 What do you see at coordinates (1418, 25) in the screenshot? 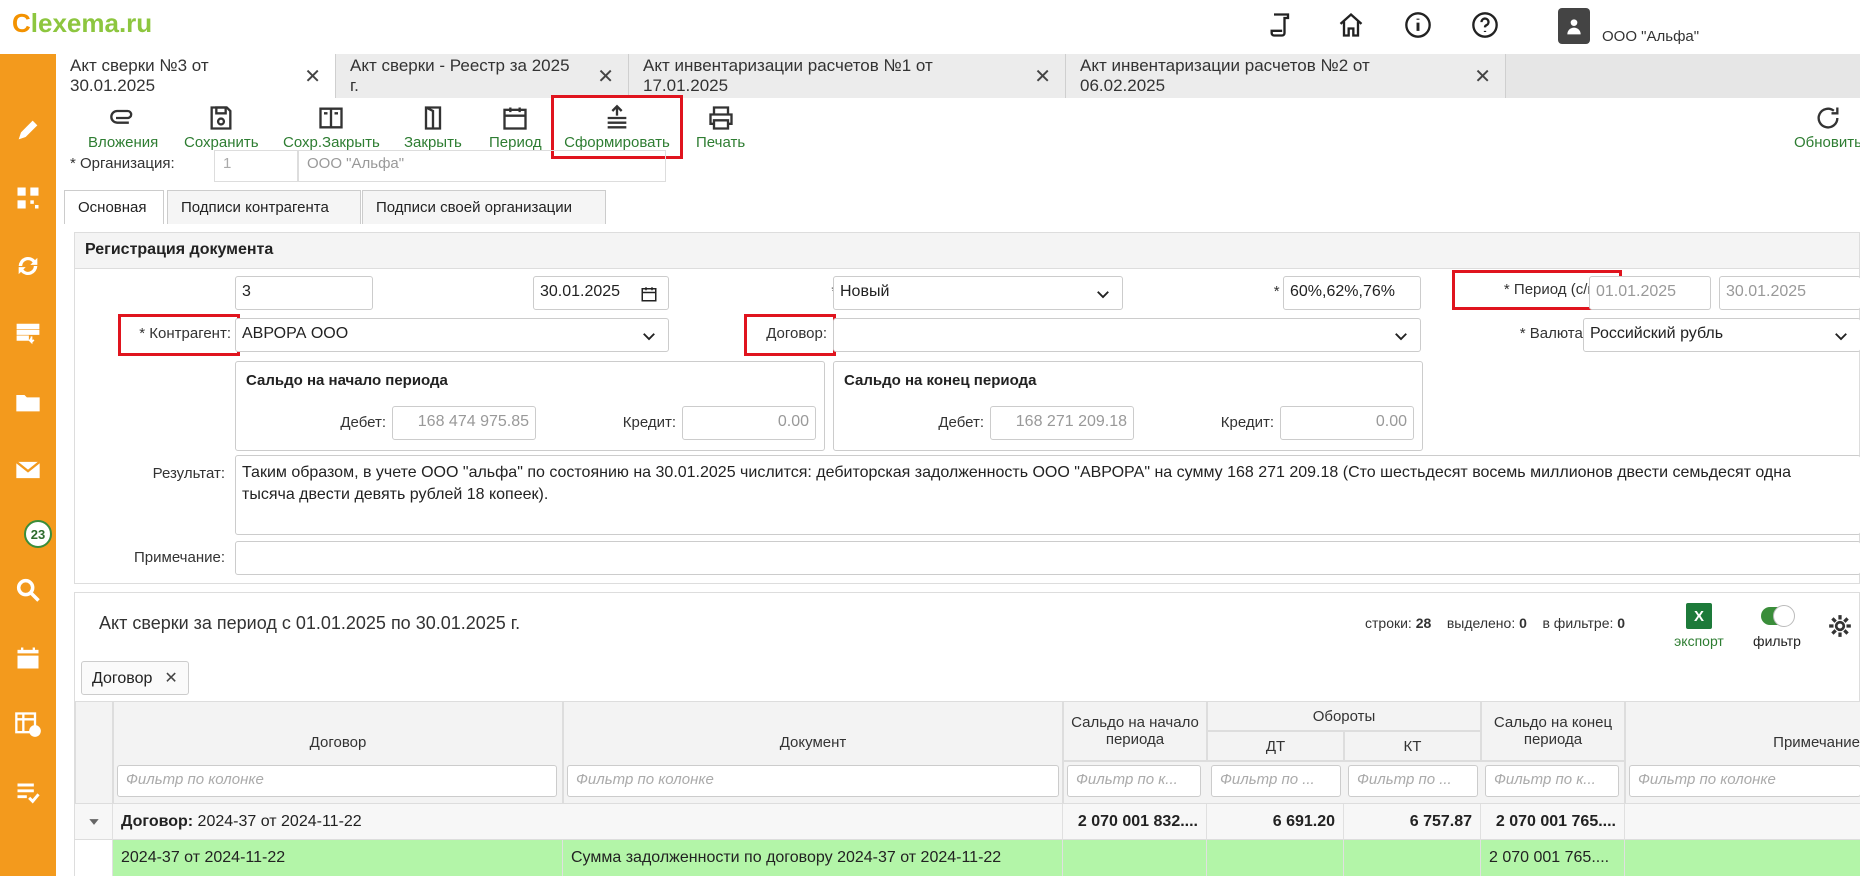
I see `info-icon` at bounding box center [1418, 25].